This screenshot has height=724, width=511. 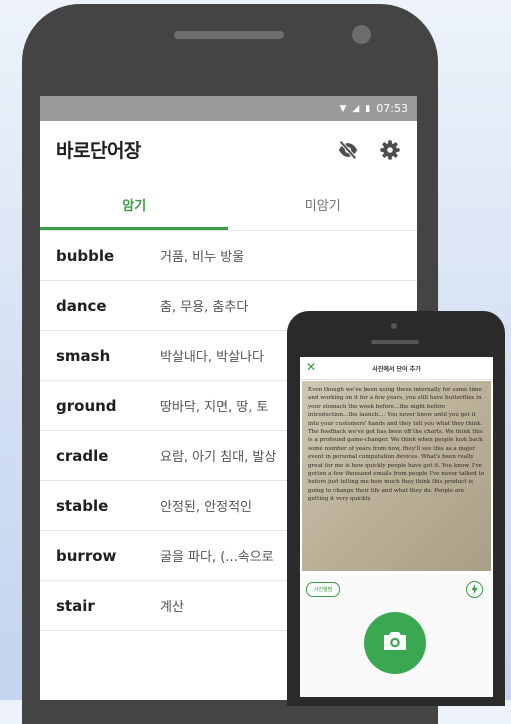 I want to click on word-meaning: 거품, 비누 방울, so click(x=202, y=257).